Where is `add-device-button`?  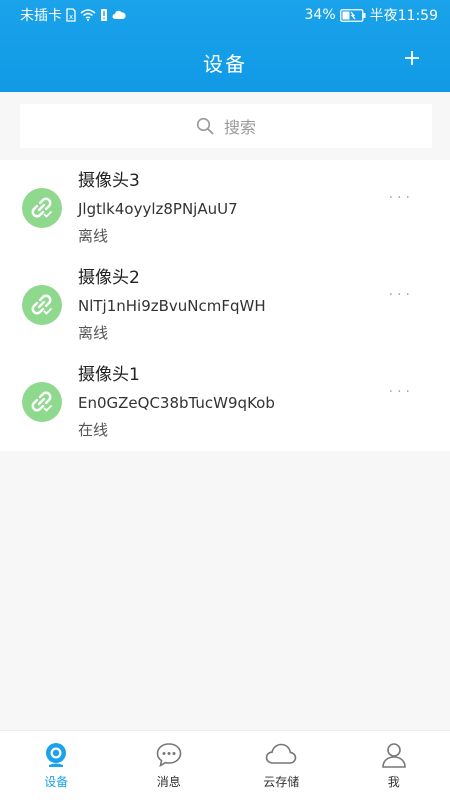 add-device-button is located at coordinates (412, 58).